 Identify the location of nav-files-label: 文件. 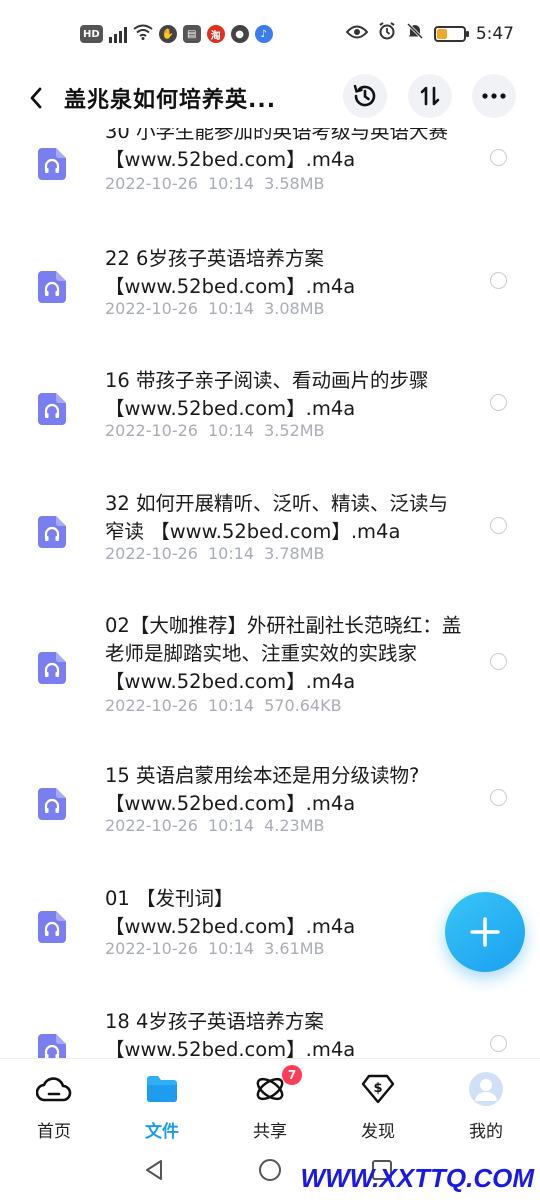
(162, 1132).